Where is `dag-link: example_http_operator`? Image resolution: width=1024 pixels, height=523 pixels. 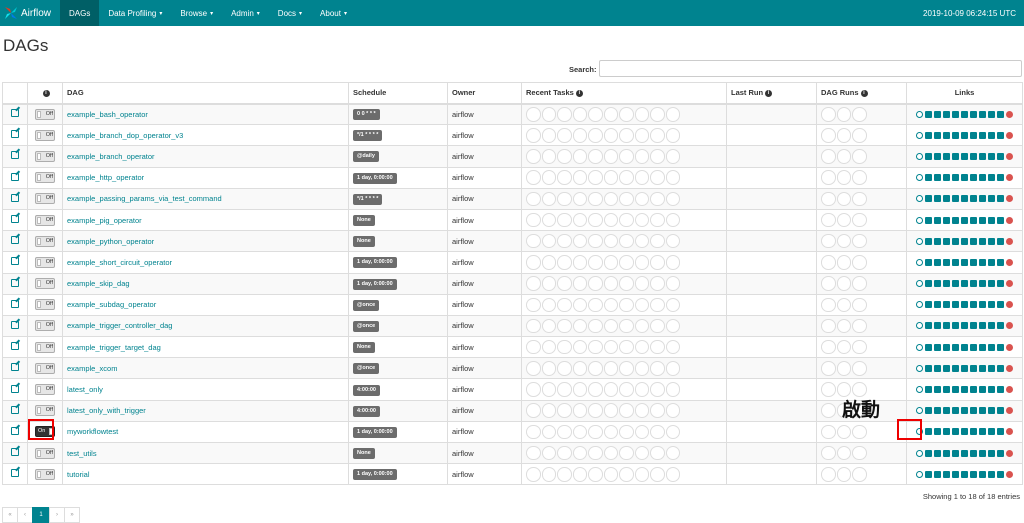 dag-link: example_http_operator is located at coordinates (105, 177).